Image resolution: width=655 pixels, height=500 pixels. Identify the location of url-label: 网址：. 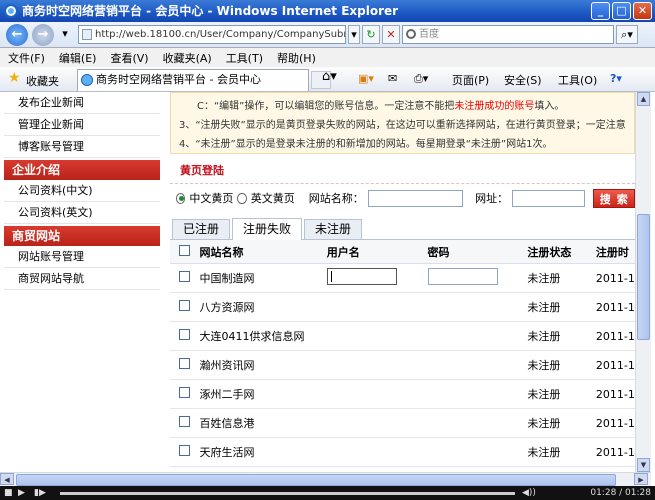
(492, 198).